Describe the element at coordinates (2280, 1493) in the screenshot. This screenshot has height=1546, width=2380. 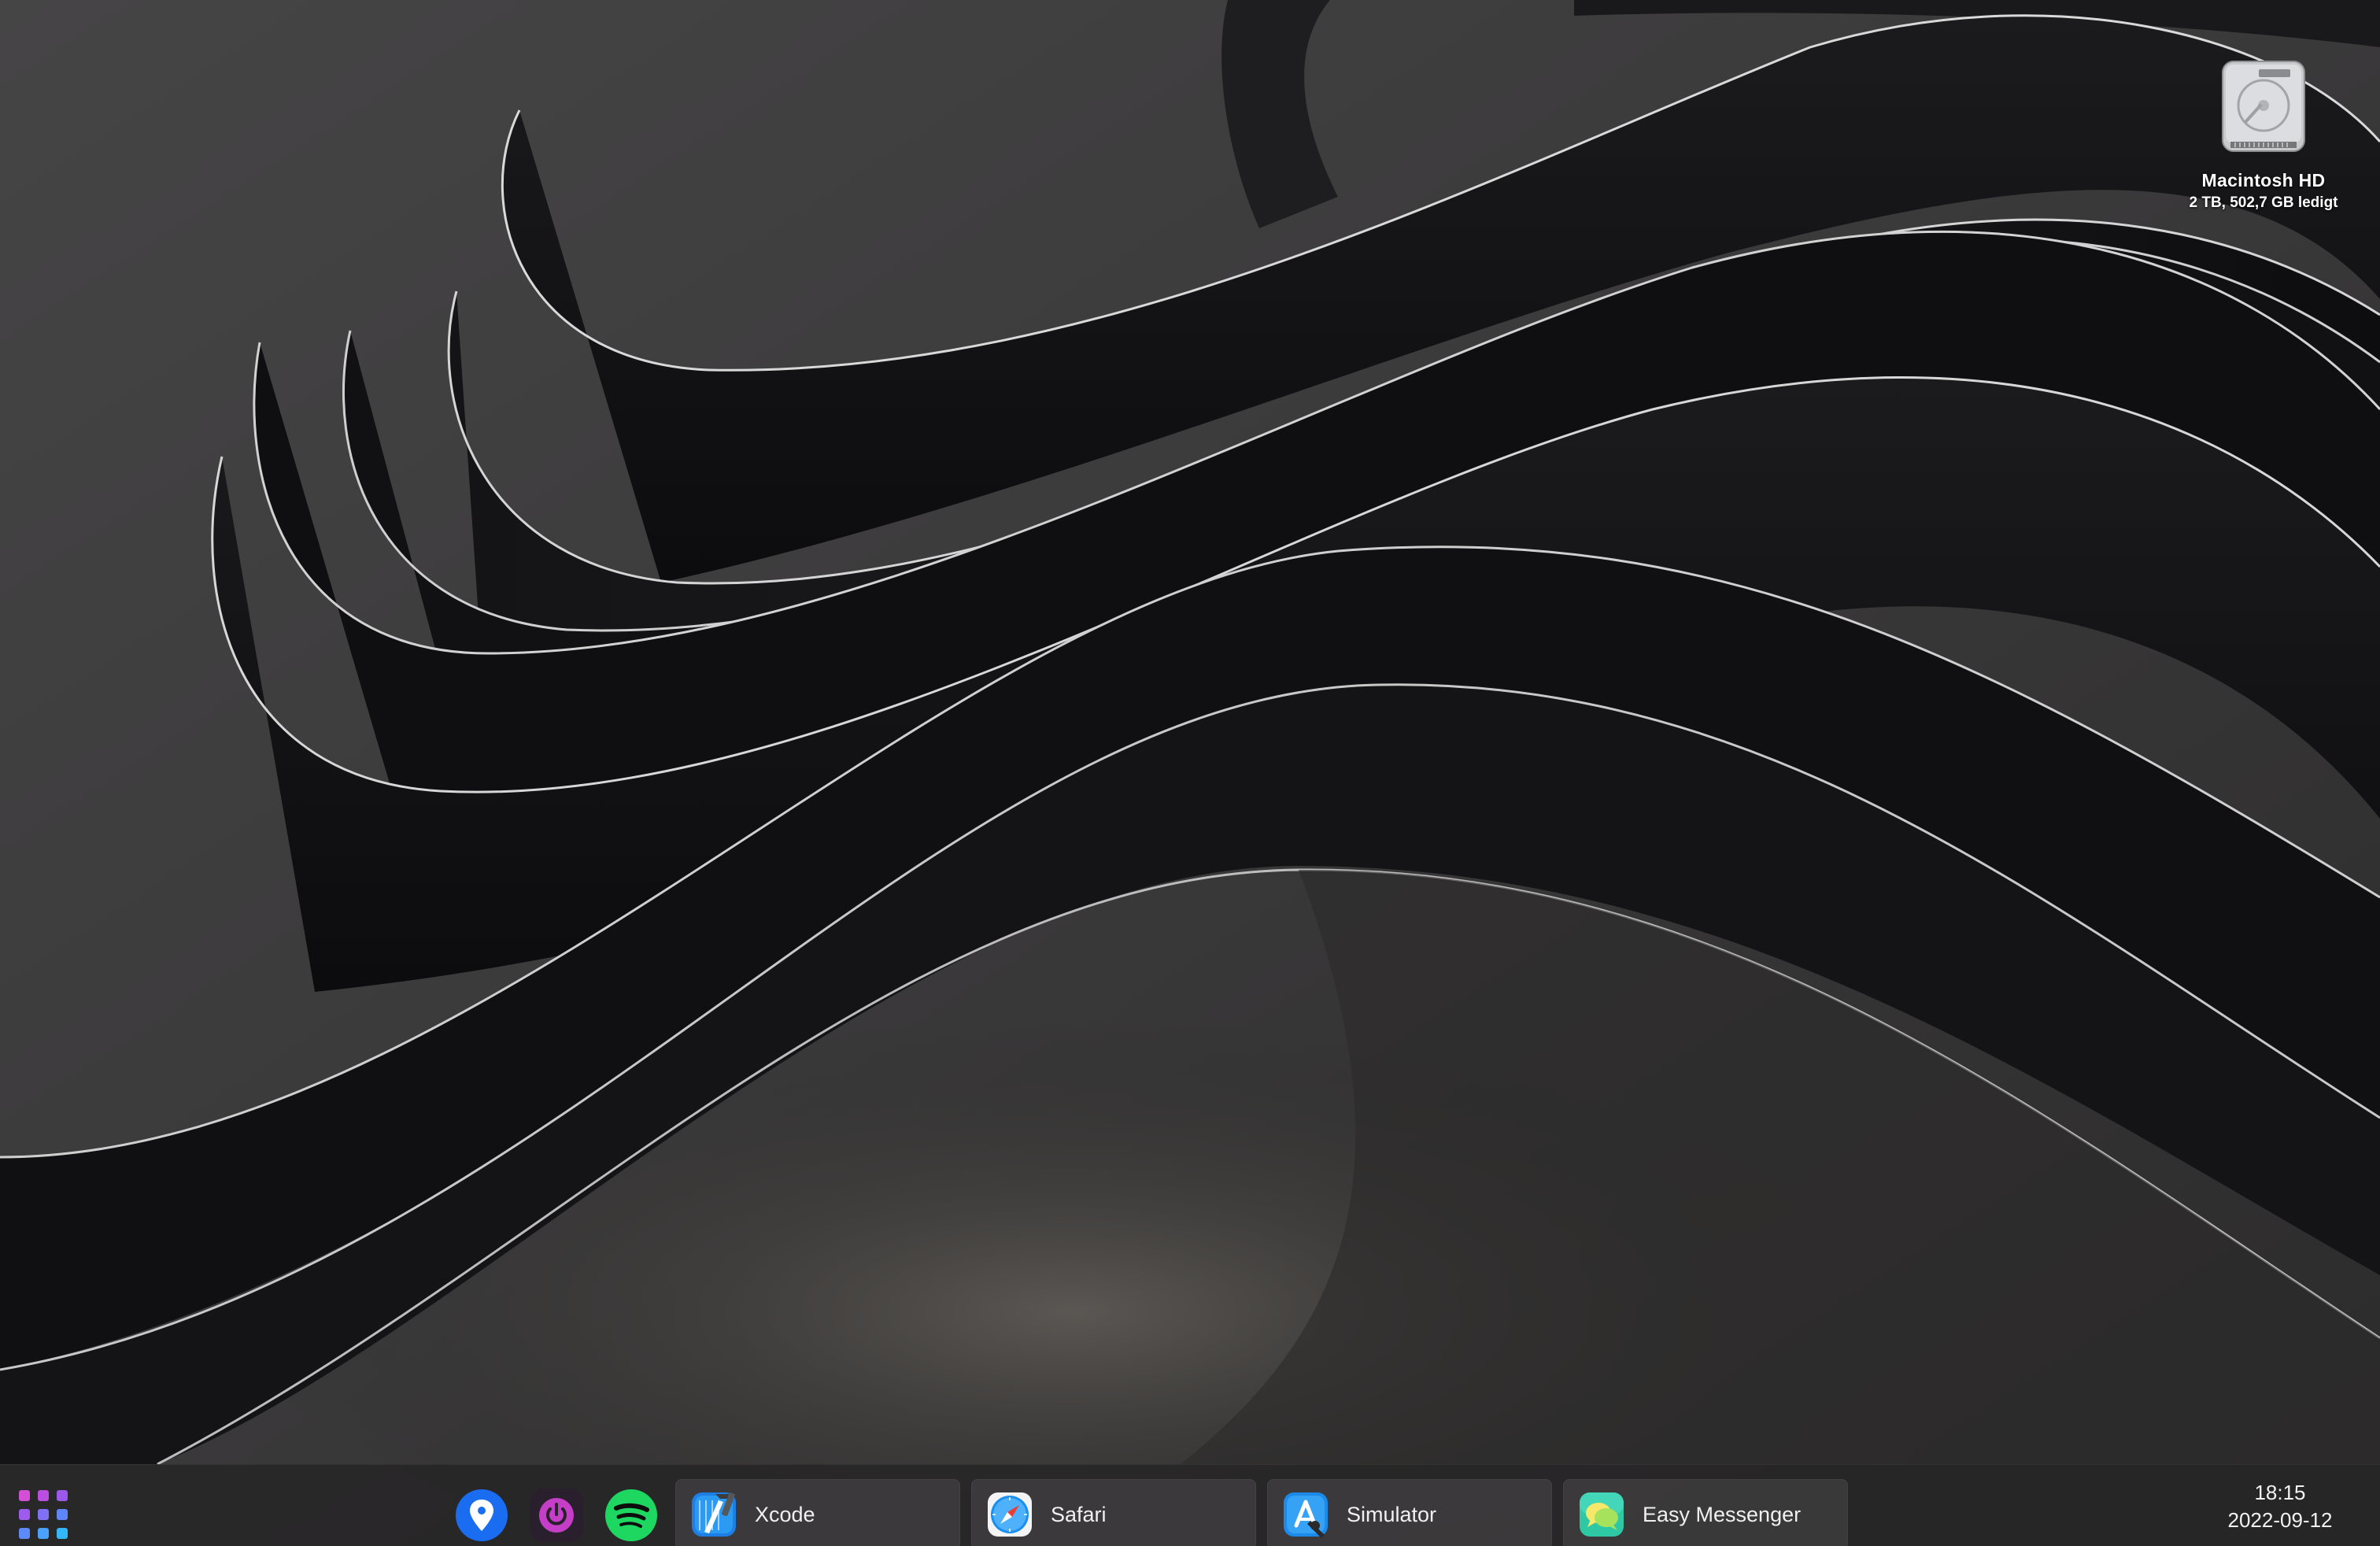
I see `clock-time: 18:15` at that location.